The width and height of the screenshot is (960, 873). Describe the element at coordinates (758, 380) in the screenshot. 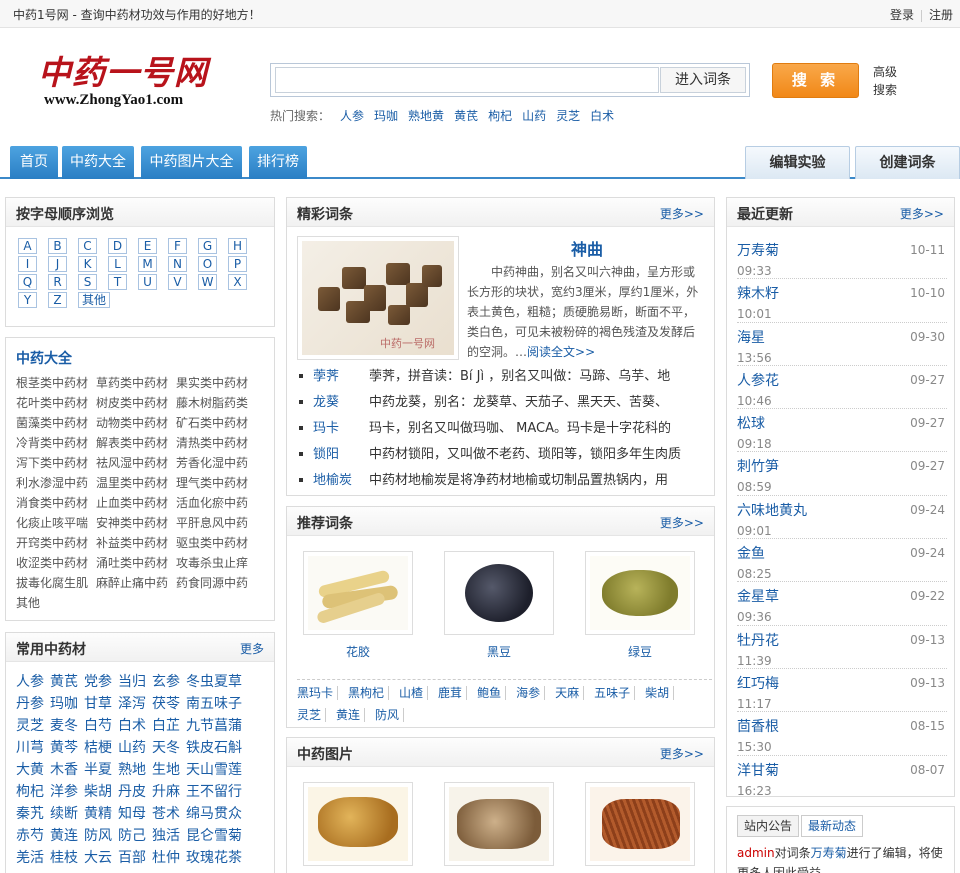

I see `update-entry-link: 人参花` at that location.